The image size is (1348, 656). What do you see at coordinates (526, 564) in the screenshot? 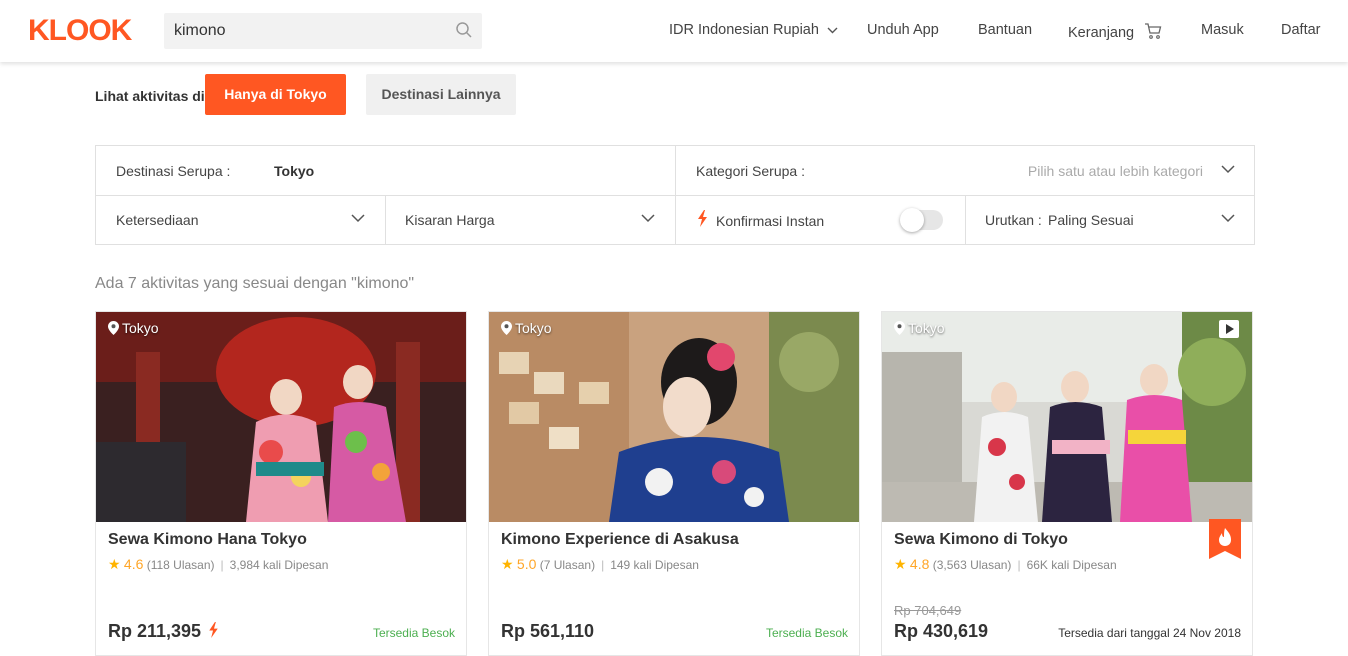
I see `rating-score: 5.0` at bounding box center [526, 564].